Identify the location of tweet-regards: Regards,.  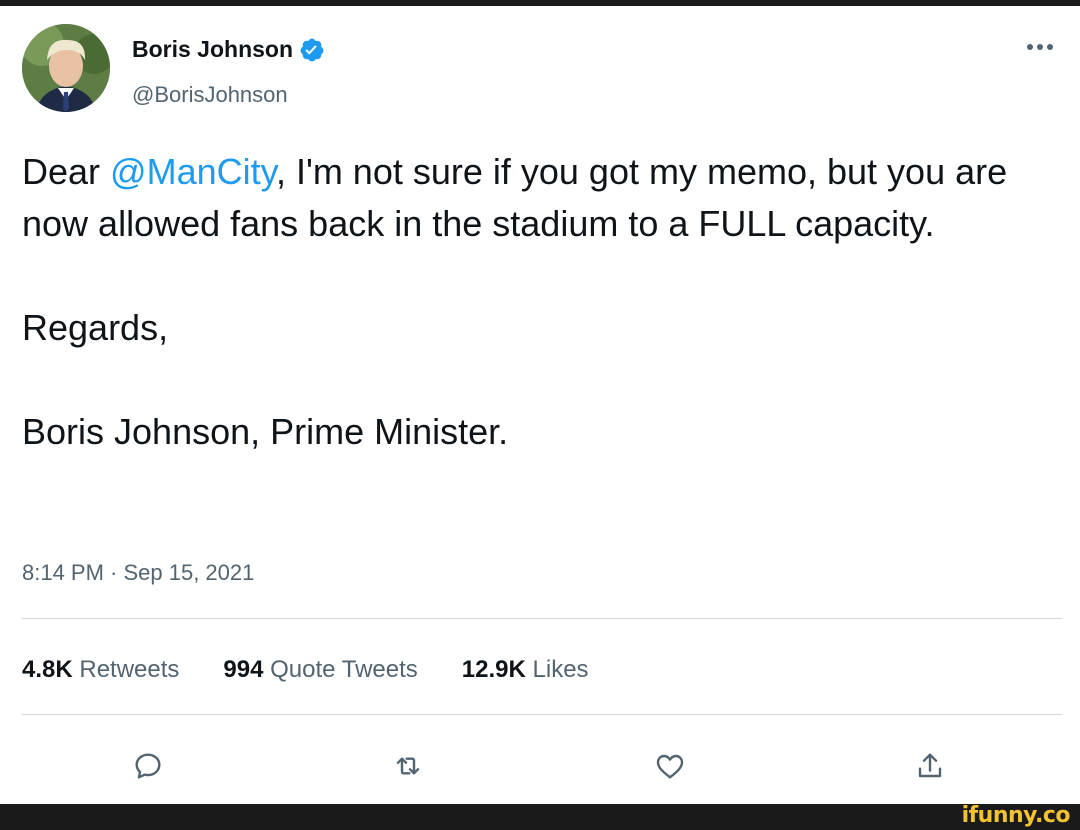
(95, 327).